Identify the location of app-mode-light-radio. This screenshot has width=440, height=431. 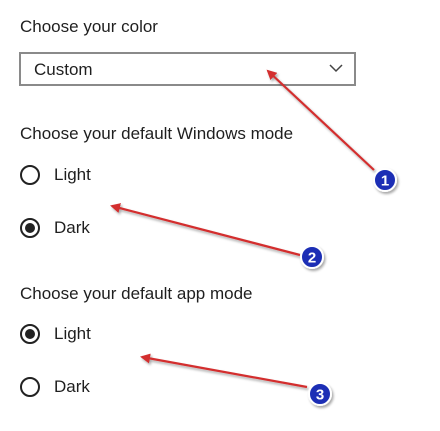
(30, 334).